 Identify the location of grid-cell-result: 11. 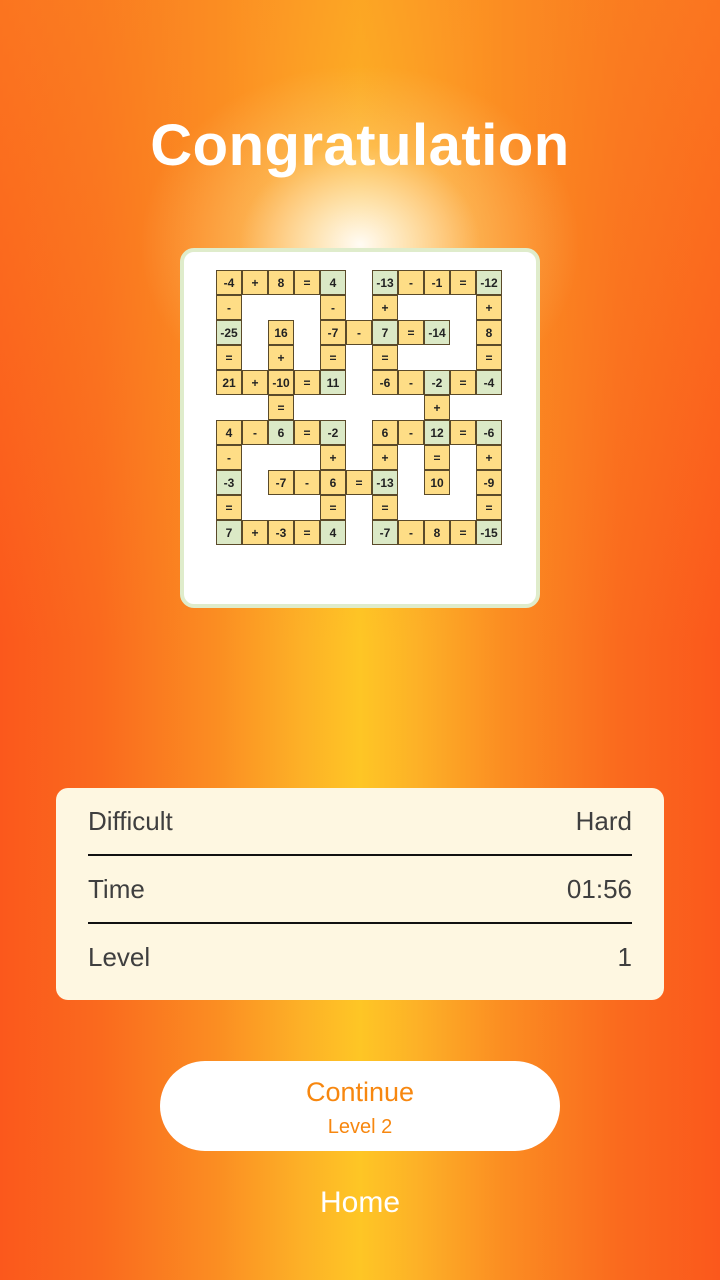
(333, 382).